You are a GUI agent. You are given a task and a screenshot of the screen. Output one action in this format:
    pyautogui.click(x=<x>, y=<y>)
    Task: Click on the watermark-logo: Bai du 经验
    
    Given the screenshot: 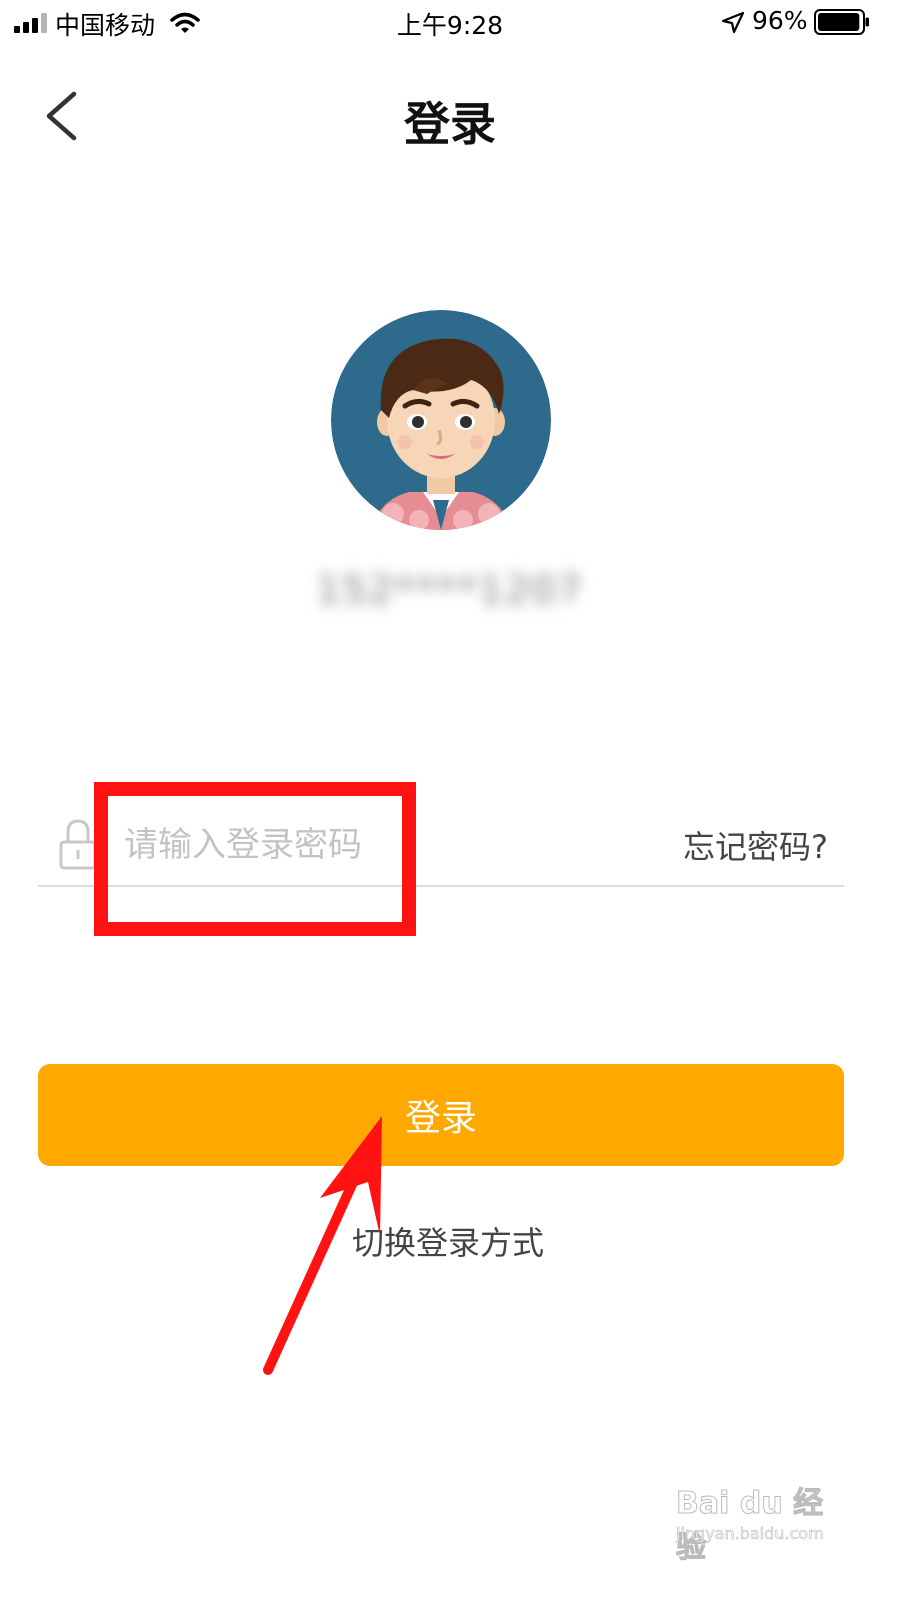 What is the action you would take?
    pyautogui.click(x=750, y=1526)
    